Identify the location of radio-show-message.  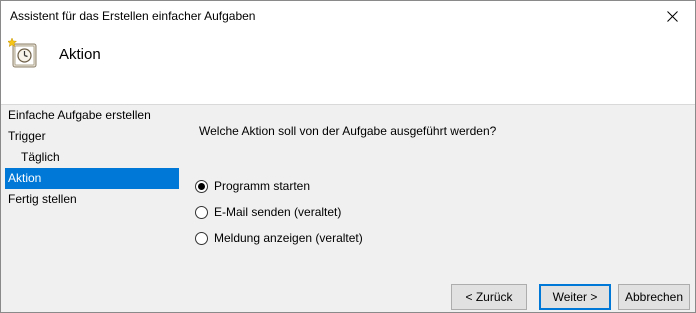
(201, 238).